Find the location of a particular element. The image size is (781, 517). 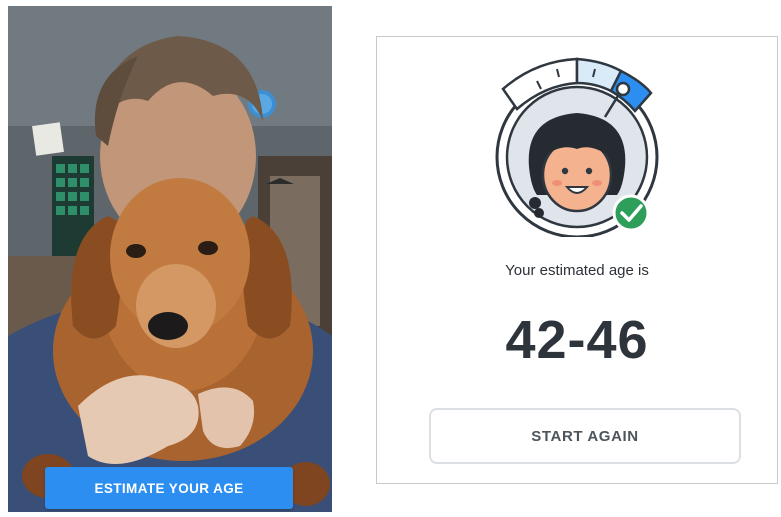

estimate-age-button: ESTIMATE YOUR AGE is located at coordinates (169, 488).